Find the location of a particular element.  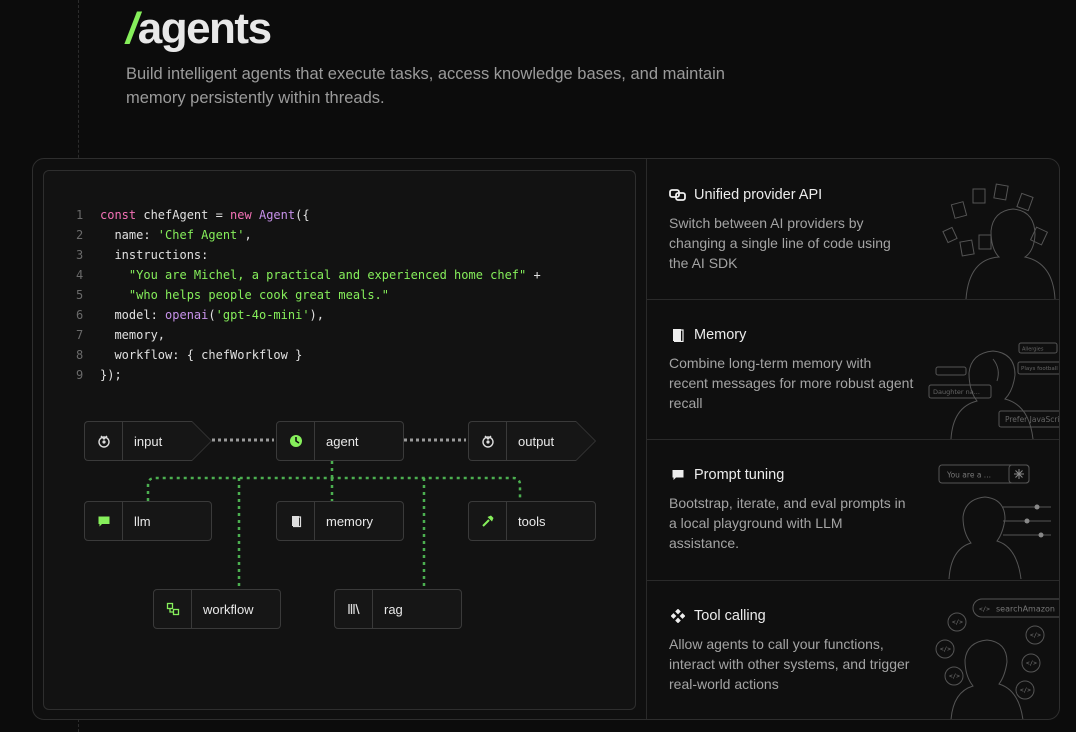

node-agent: agent is located at coordinates (340, 441).